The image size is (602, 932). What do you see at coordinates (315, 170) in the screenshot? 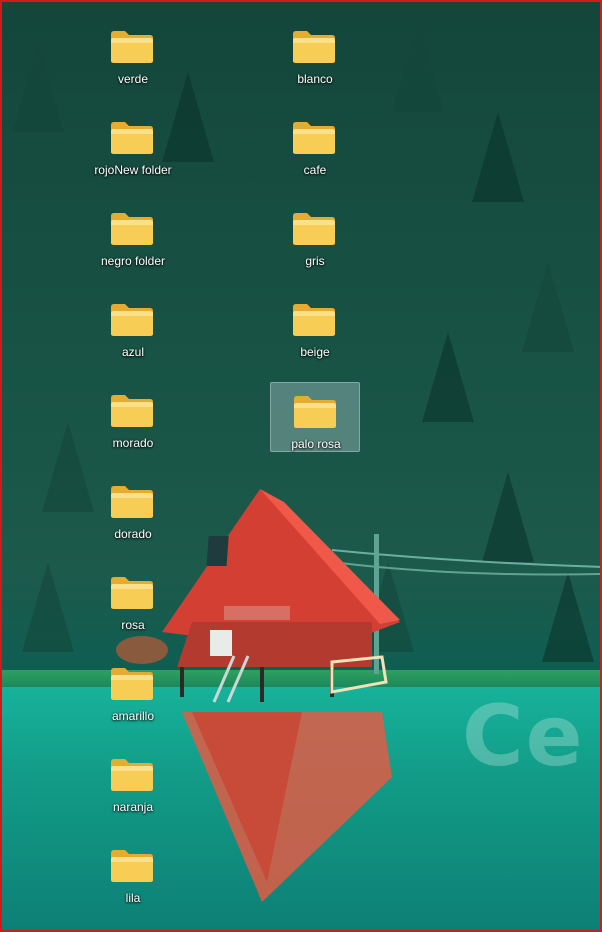
I see `desktop-icon-label: cafe` at bounding box center [315, 170].